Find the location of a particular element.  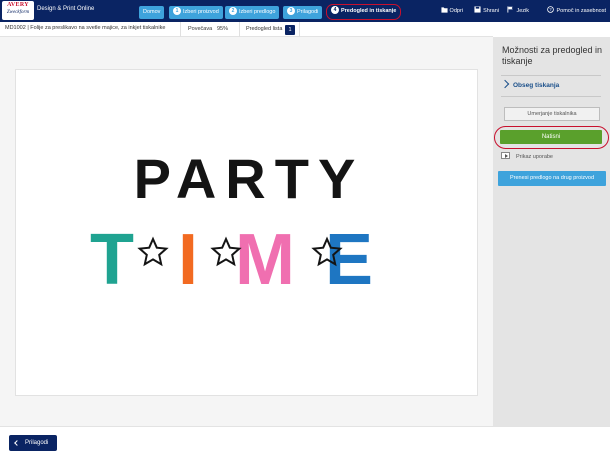

save-label: Shrani is located at coordinates (491, 11).